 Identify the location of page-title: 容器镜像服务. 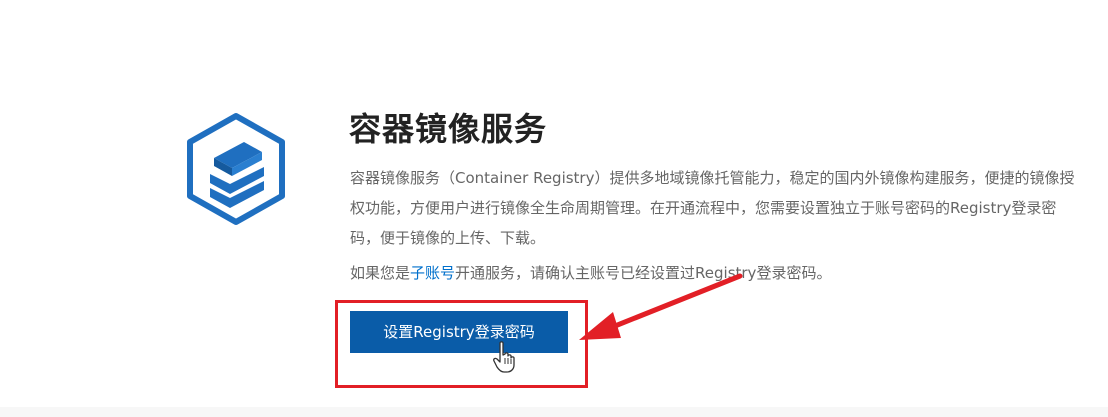
(448, 129).